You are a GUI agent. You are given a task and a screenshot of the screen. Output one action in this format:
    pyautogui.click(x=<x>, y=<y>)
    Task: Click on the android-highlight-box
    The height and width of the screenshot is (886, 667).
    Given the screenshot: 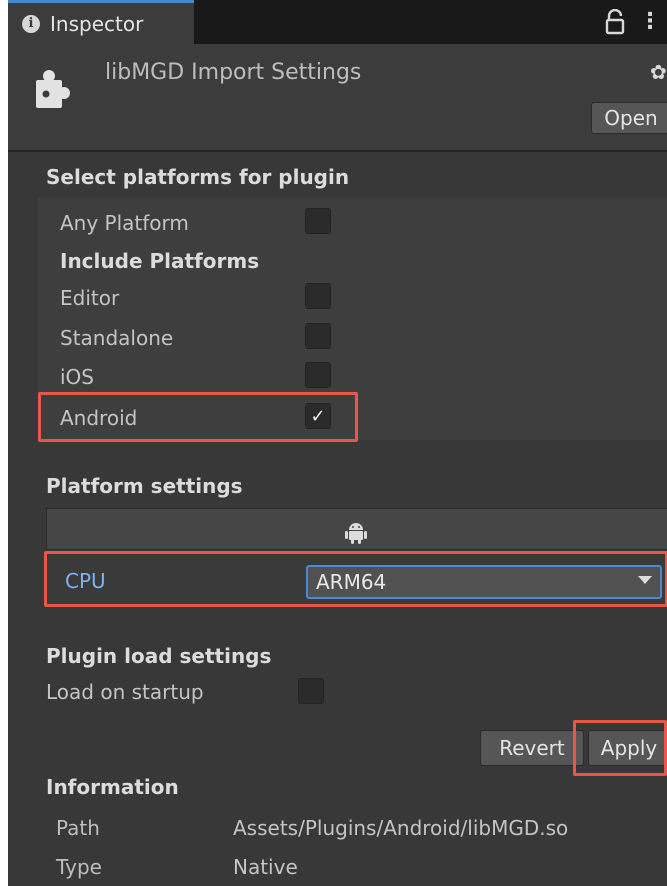 What is the action you would take?
    pyautogui.click(x=198, y=417)
    